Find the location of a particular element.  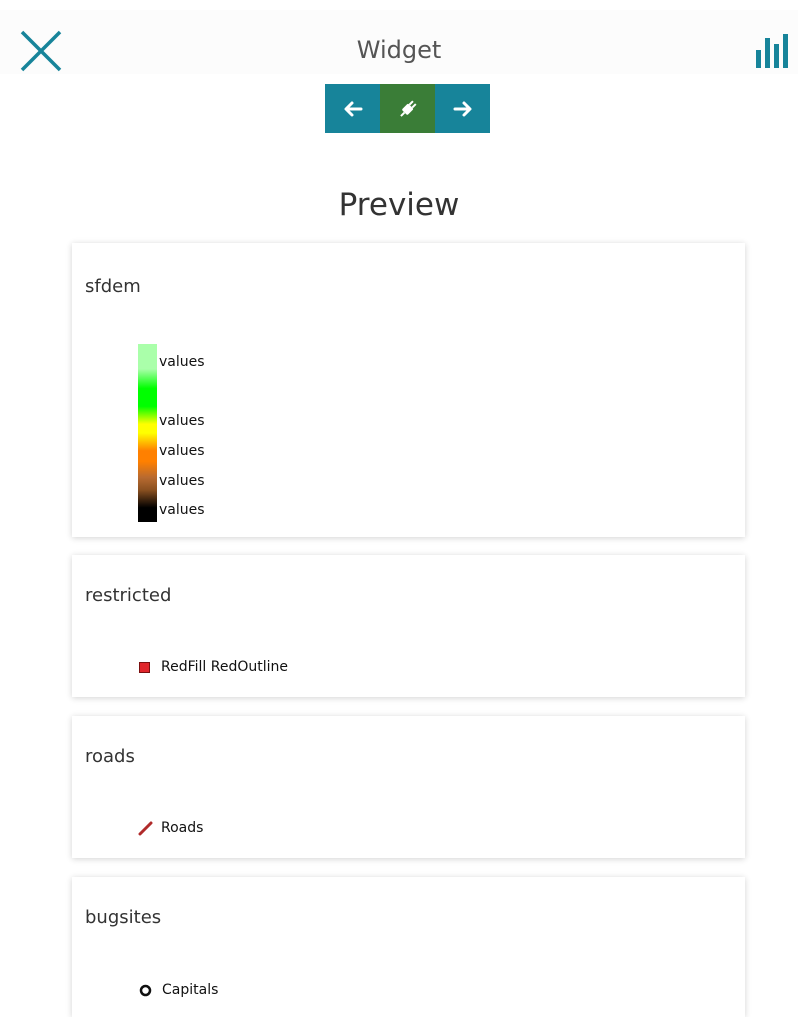

page-title: Widget is located at coordinates (399, 50).